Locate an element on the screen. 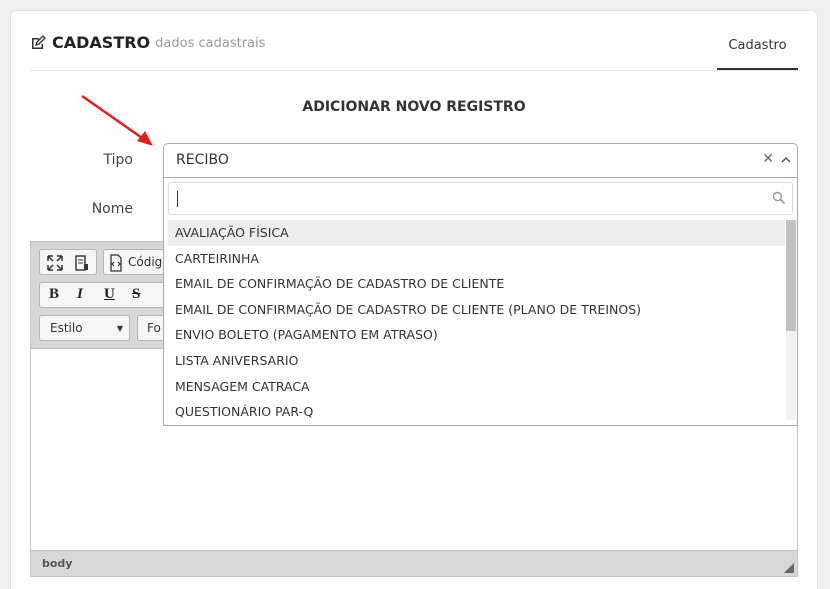 The width and height of the screenshot is (830, 589). text-caret is located at coordinates (177, 199).